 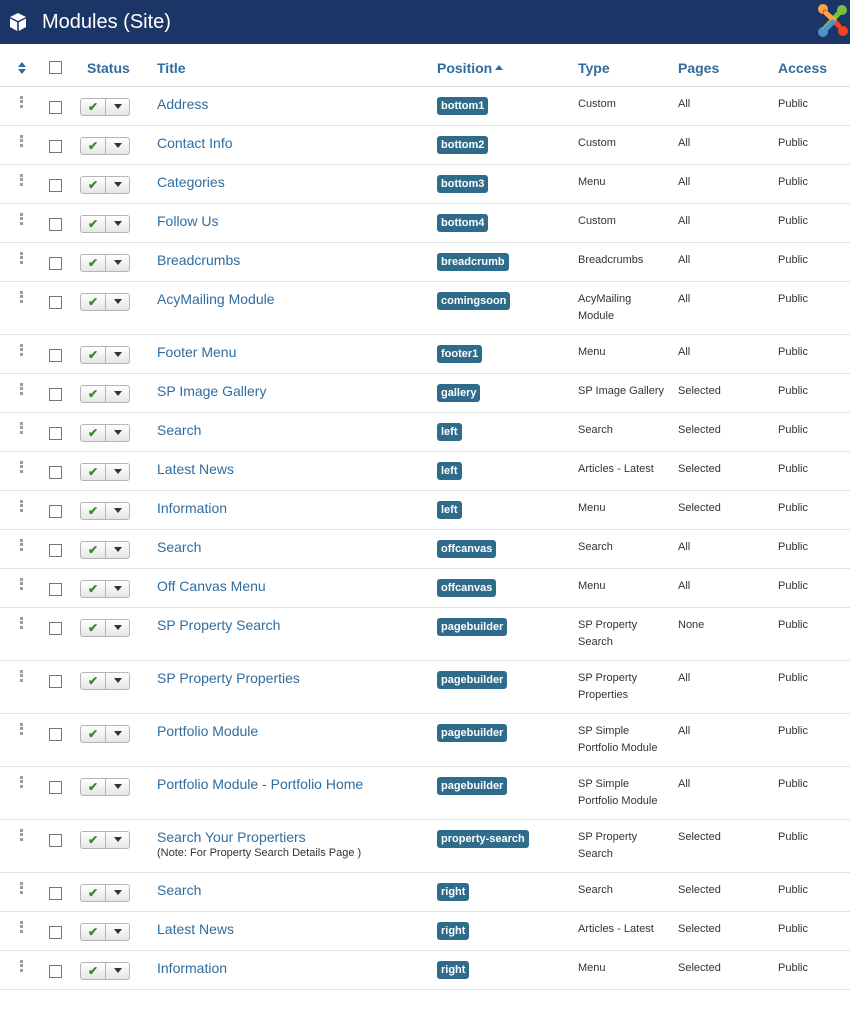 What do you see at coordinates (463, 183) in the screenshot?
I see `position-badge: bottom3` at bounding box center [463, 183].